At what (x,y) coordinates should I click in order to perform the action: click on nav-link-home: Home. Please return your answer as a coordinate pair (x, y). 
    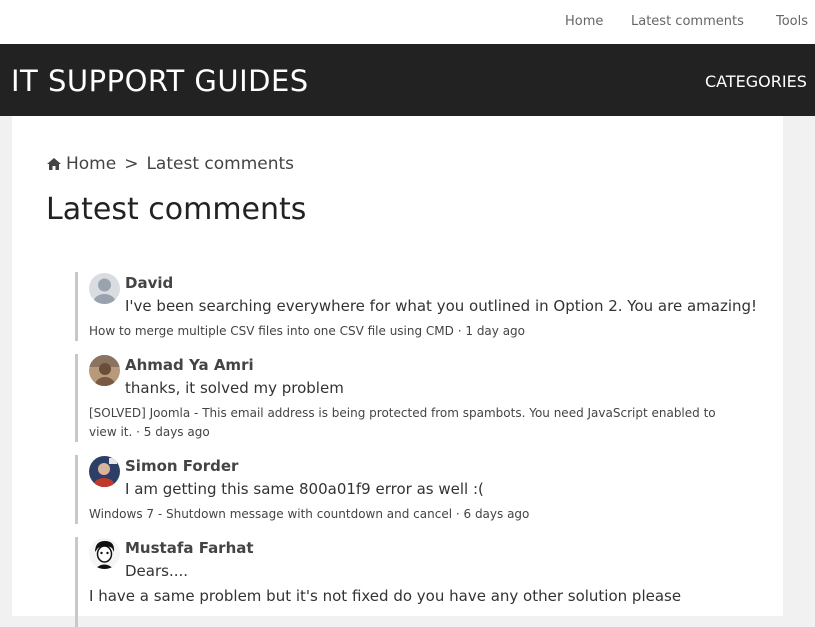
    Looking at the image, I should click on (584, 21).